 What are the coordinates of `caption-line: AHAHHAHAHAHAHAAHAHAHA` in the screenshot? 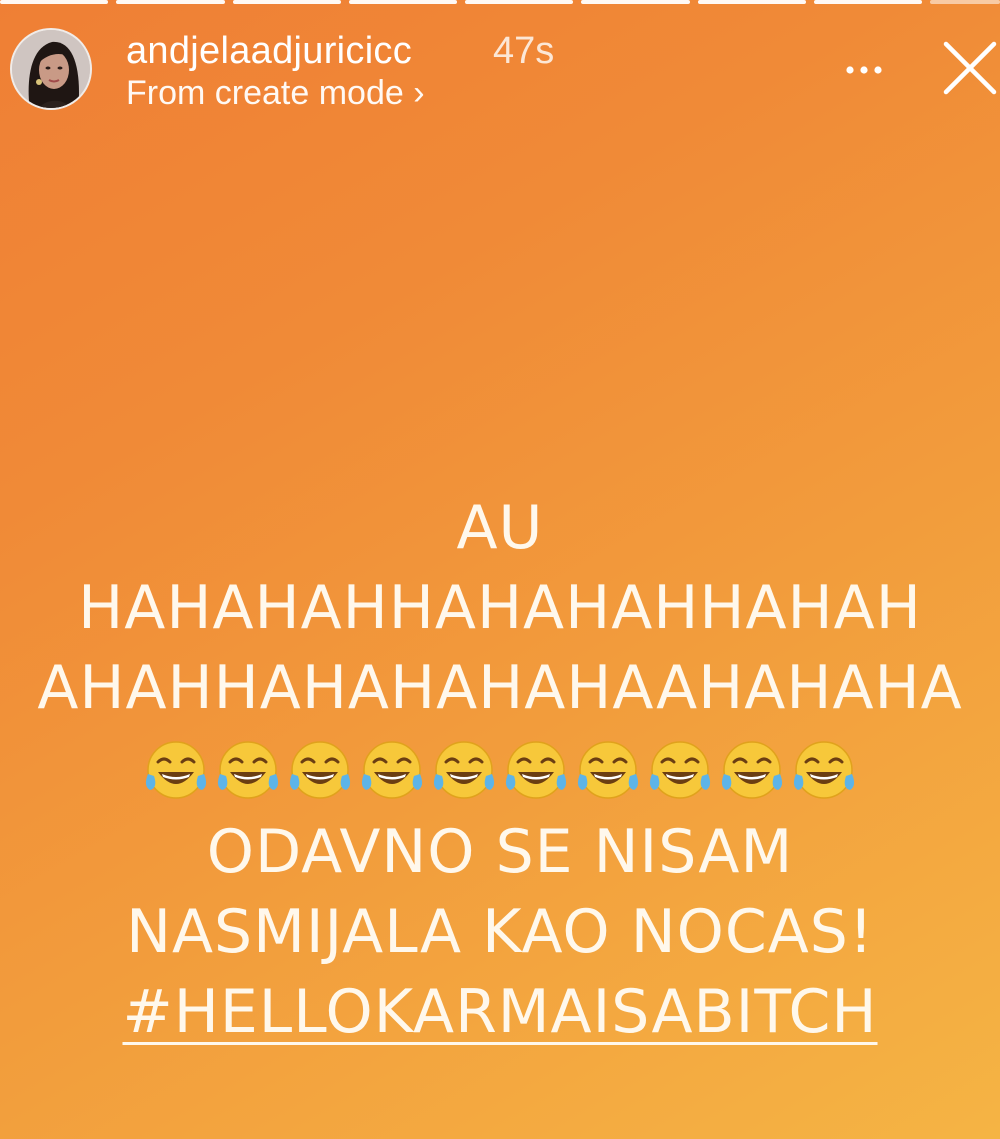 It's located at (500, 688).